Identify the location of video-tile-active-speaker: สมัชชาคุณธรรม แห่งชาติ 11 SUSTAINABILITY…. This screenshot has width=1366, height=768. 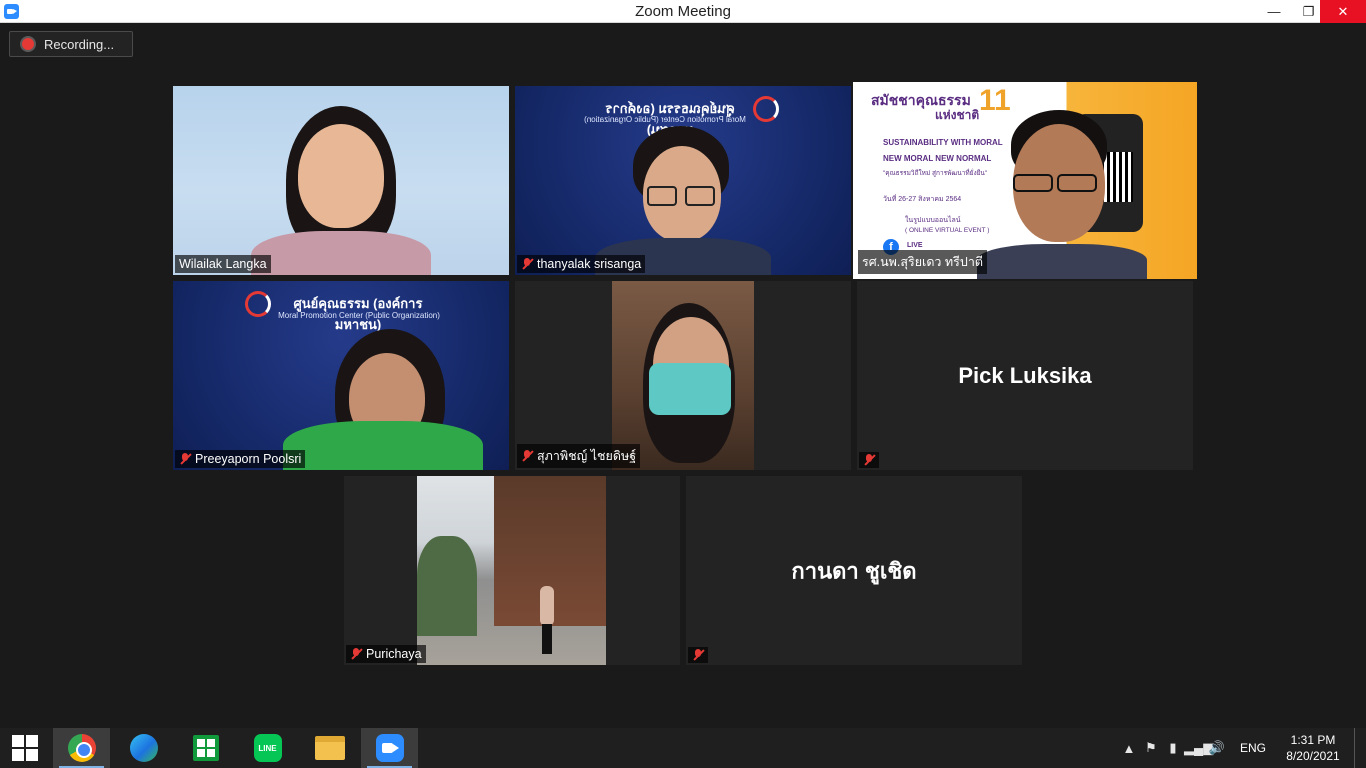
(1025, 180).